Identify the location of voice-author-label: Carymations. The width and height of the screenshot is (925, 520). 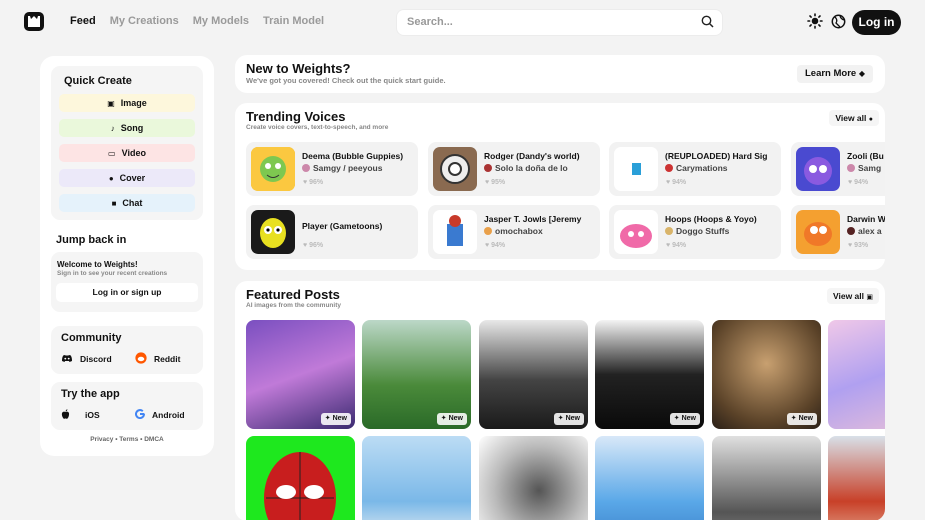
(702, 168).